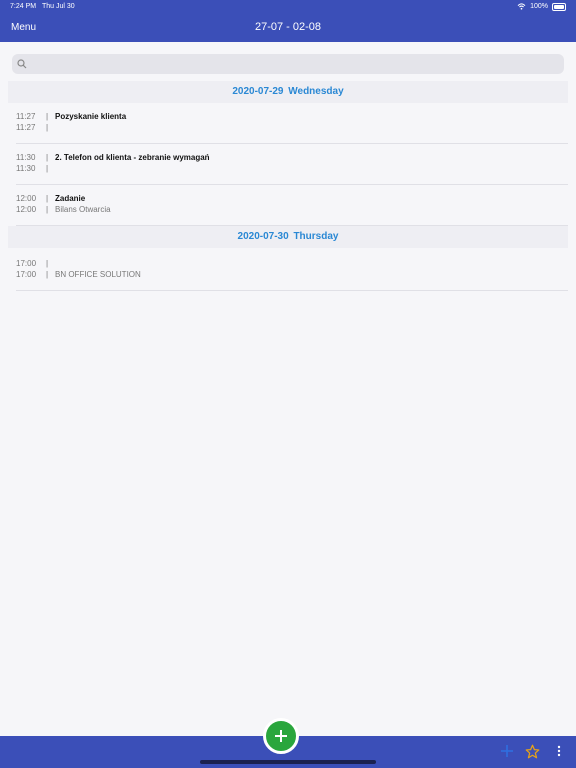 Image resolution: width=576 pixels, height=768 pixels. I want to click on home-indicator, so click(288, 762).